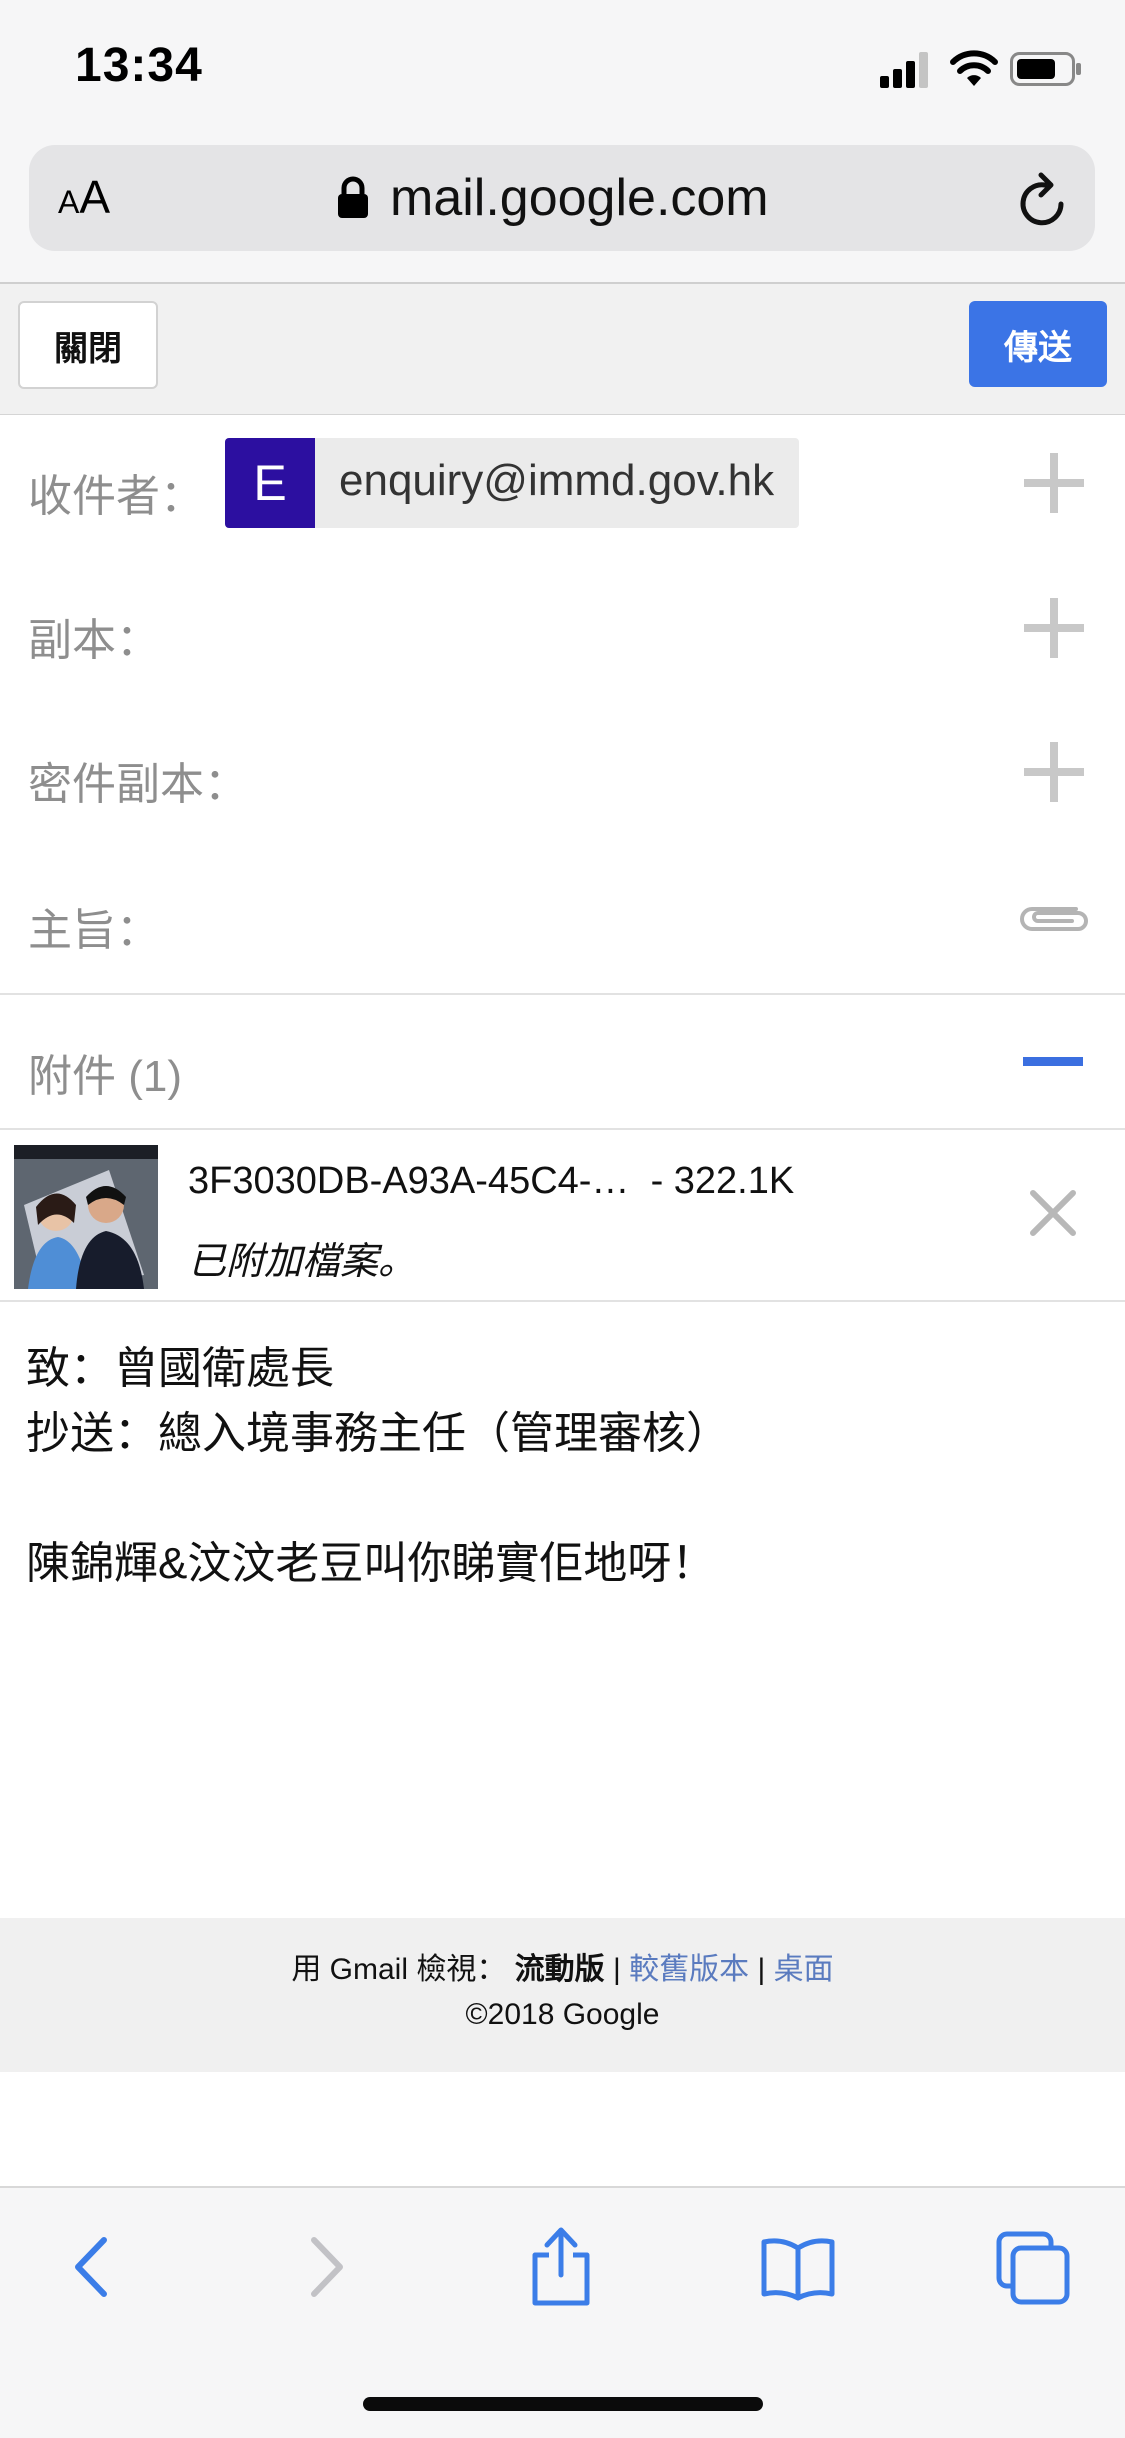 The height and width of the screenshot is (2438, 1125). I want to click on photo-thumbnail-image, so click(86, 1217).